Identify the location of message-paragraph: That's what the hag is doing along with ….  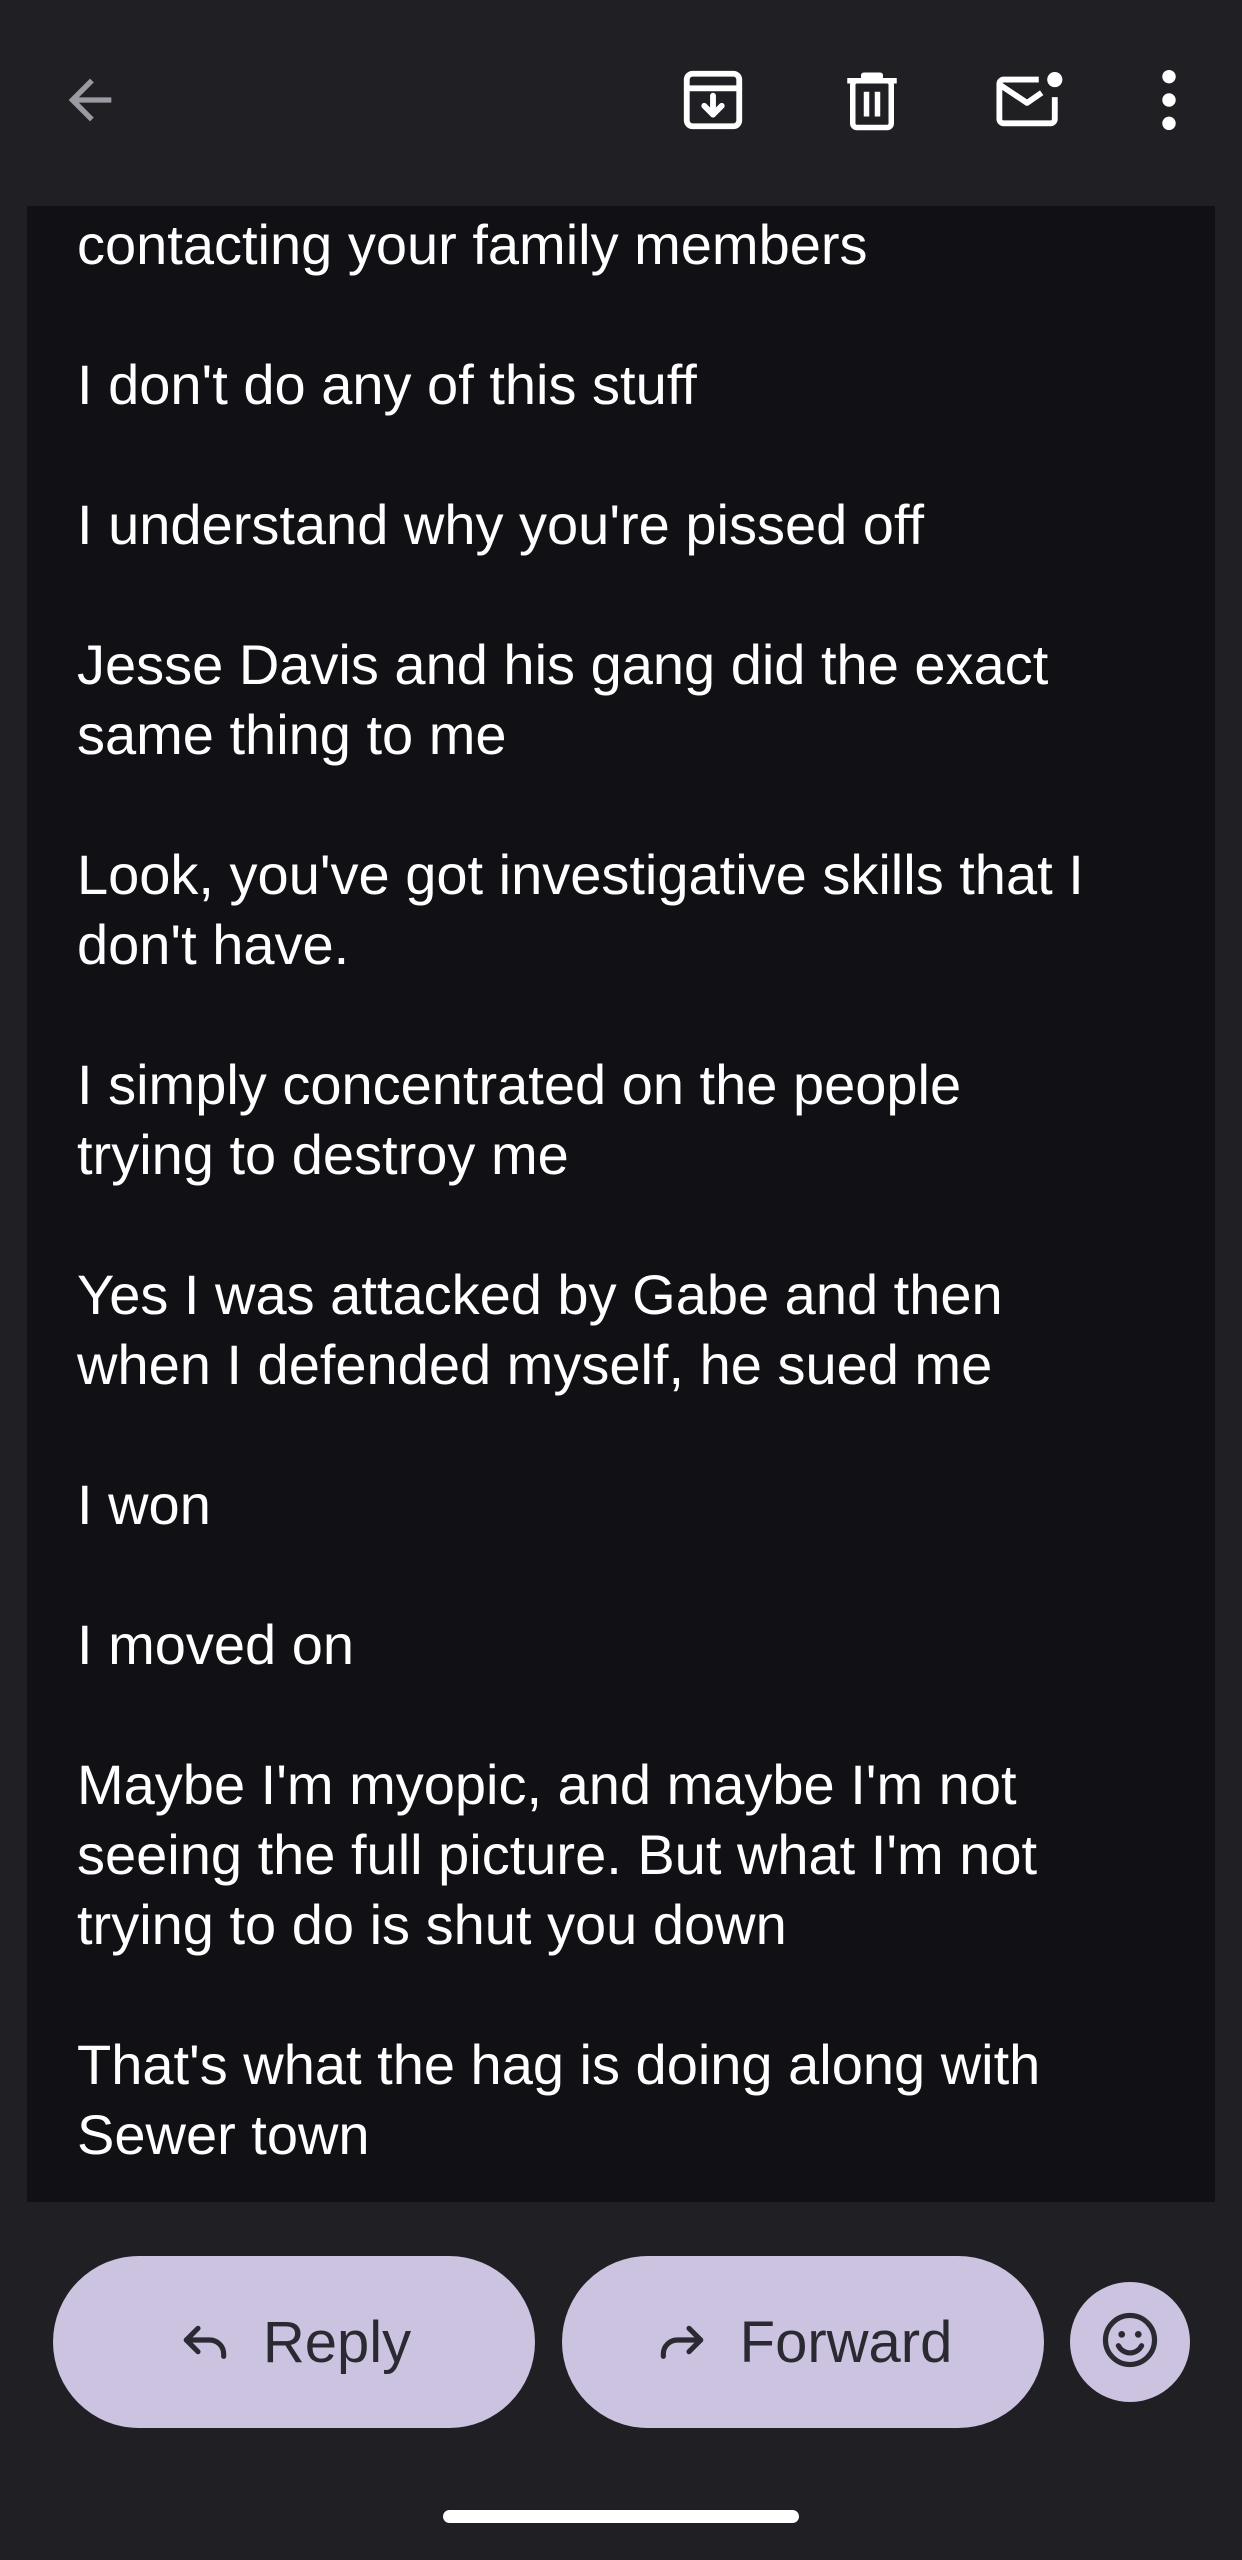
(559, 2099).